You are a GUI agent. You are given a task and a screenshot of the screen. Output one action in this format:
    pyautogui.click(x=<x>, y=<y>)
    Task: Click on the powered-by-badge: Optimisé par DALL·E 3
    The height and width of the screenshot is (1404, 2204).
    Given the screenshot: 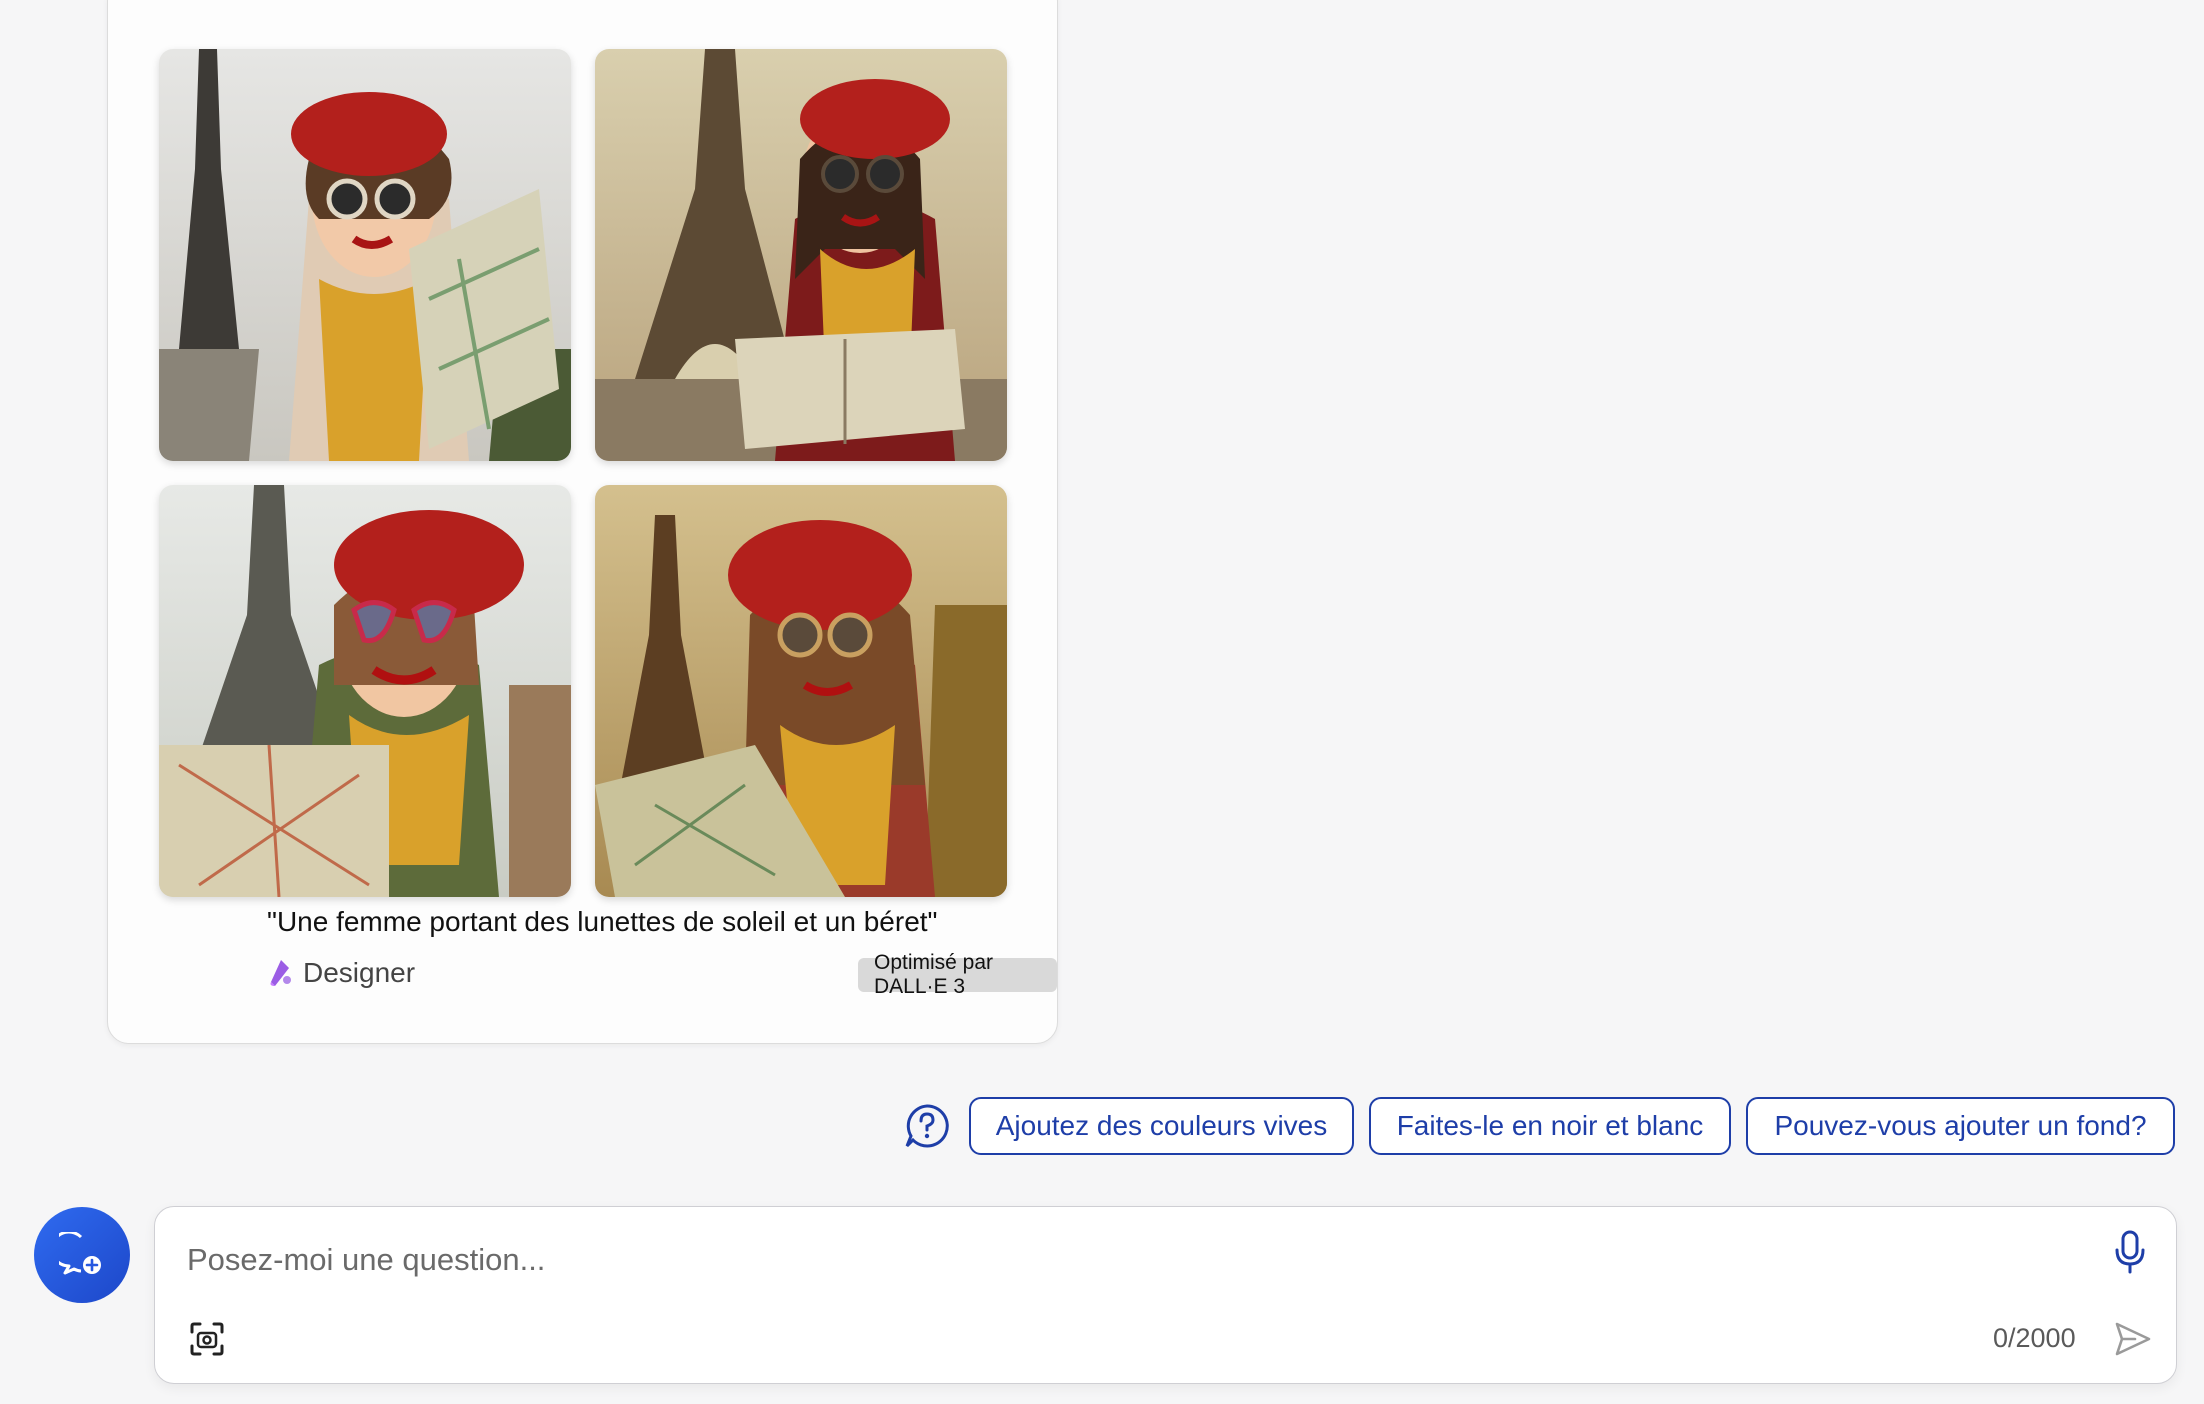 What is the action you would take?
    pyautogui.click(x=957, y=974)
    